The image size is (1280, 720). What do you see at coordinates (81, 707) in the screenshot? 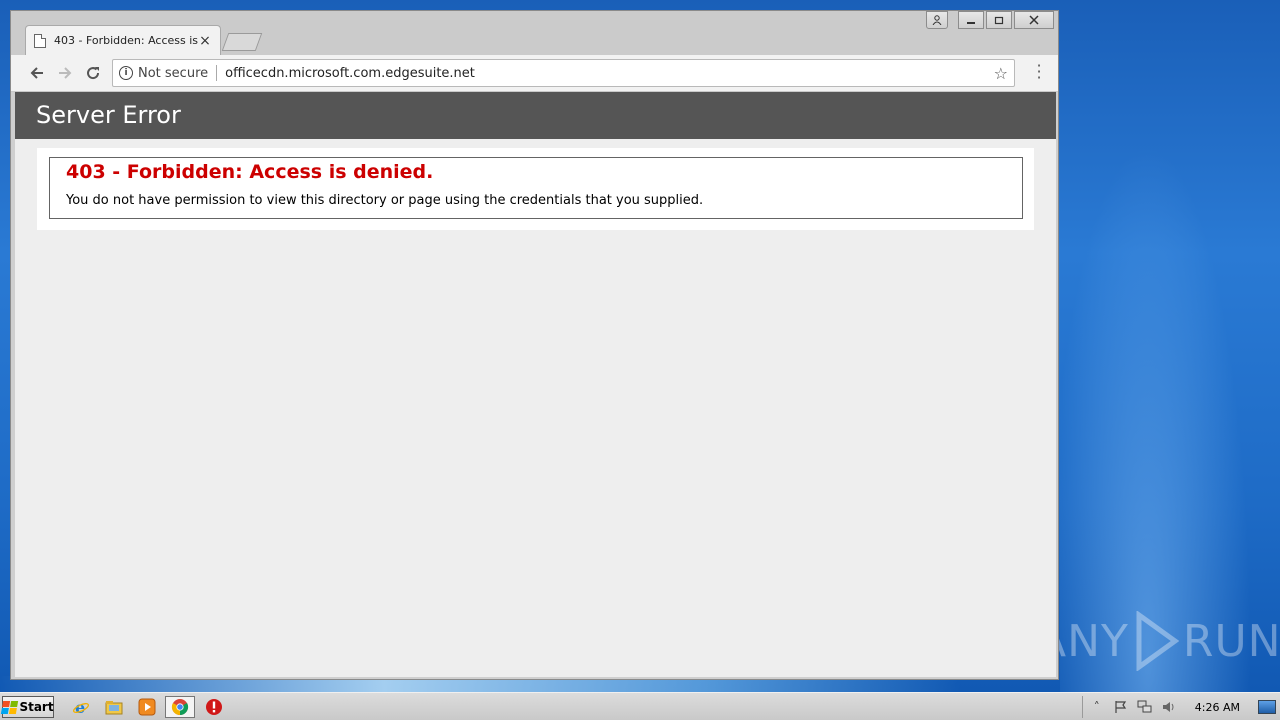
I see `internet-explorer-icon: e` at bounding box center [81, 707].